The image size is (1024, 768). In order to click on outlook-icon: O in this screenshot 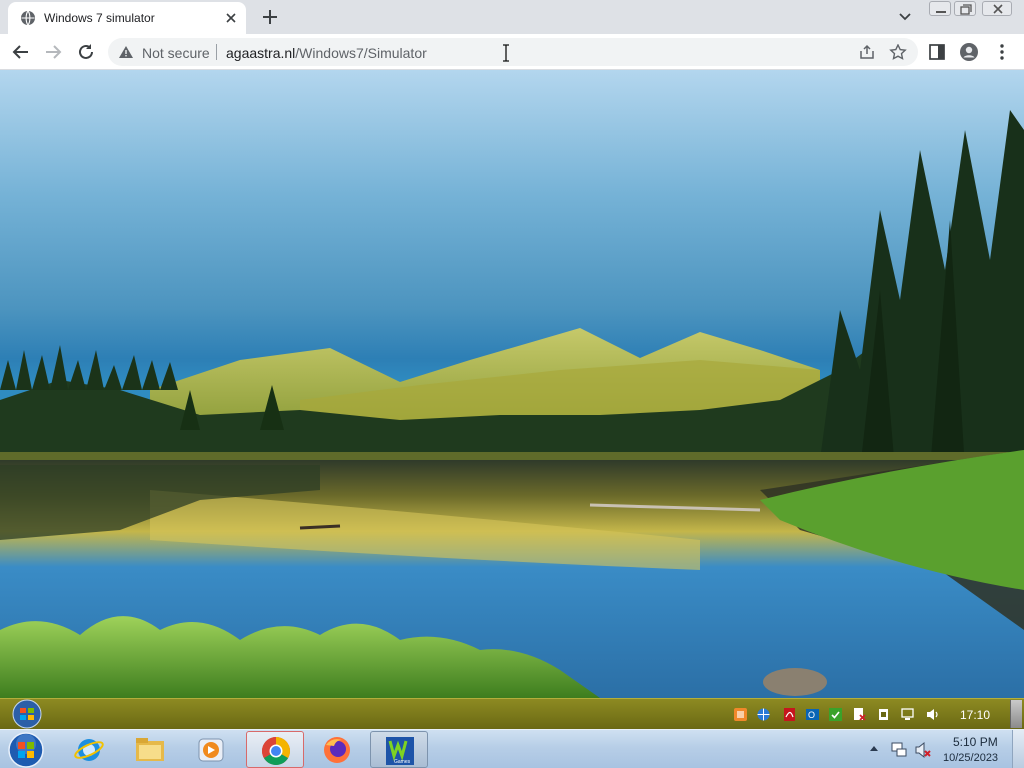, I will do `click(812, 714)`.